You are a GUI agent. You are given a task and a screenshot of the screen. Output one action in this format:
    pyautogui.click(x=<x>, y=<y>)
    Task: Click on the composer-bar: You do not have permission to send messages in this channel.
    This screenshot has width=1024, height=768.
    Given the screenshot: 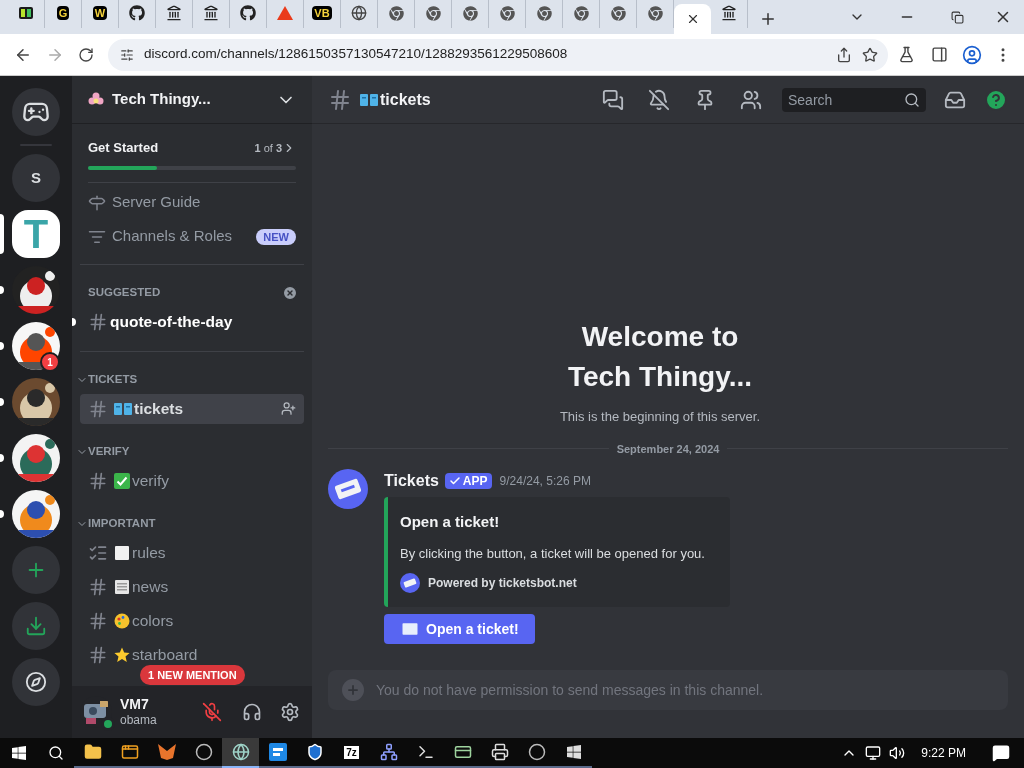 What is the action you would take?
    pyautogui.click(x=668, y=690)
    